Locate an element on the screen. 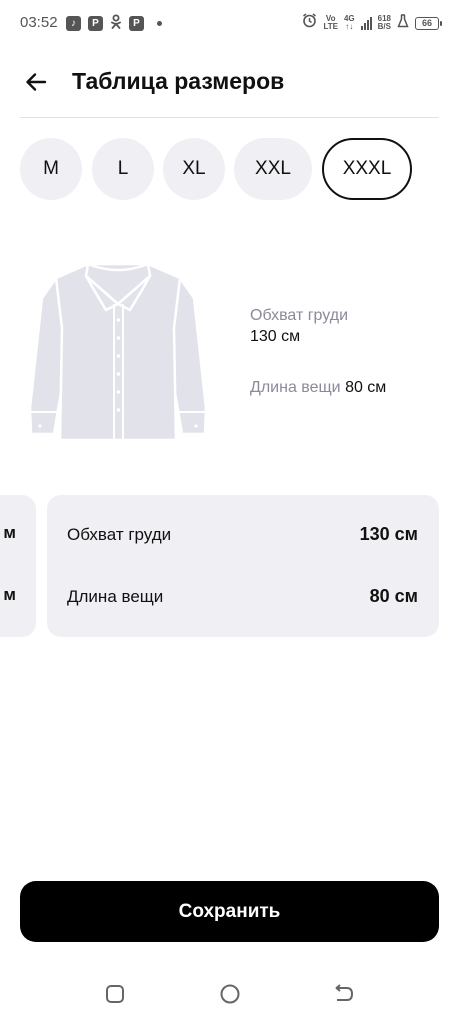  music-app-icon: ♪ is located at coordinates (73, 23).